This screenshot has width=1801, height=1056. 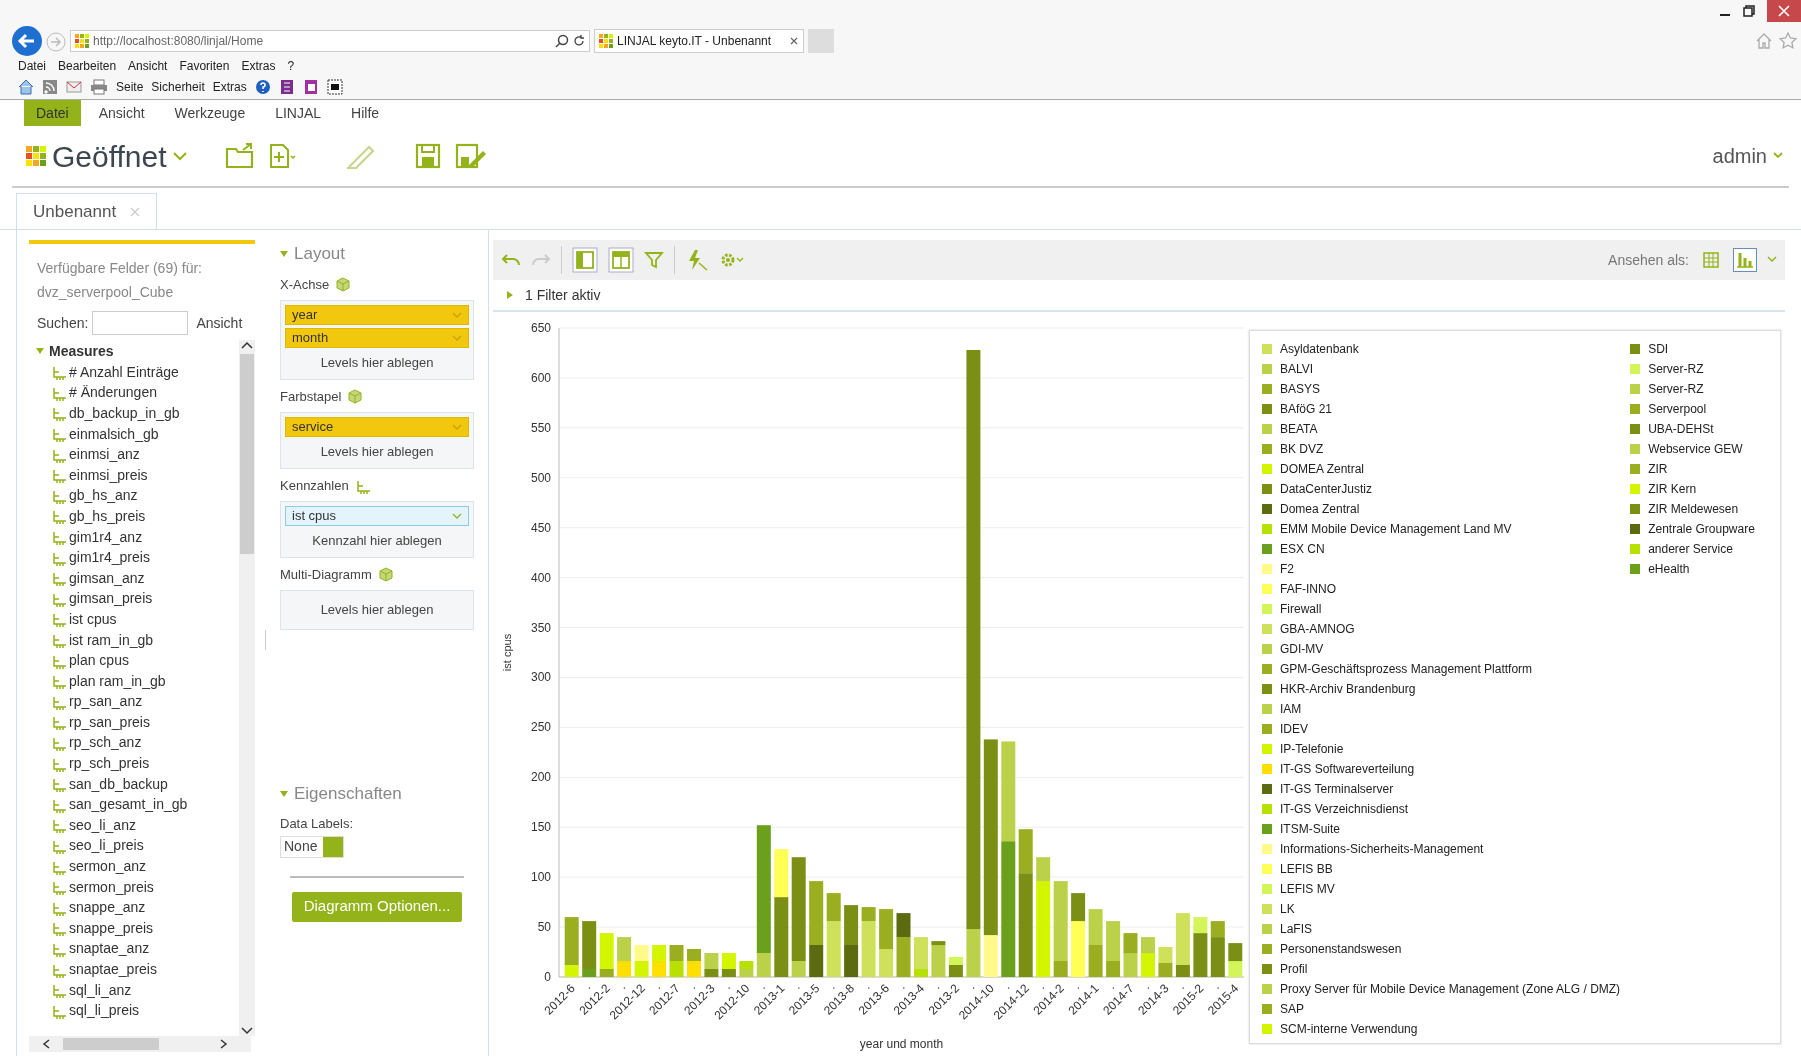 I want to click on layout-panel-icon, so click(x=585, y=260).